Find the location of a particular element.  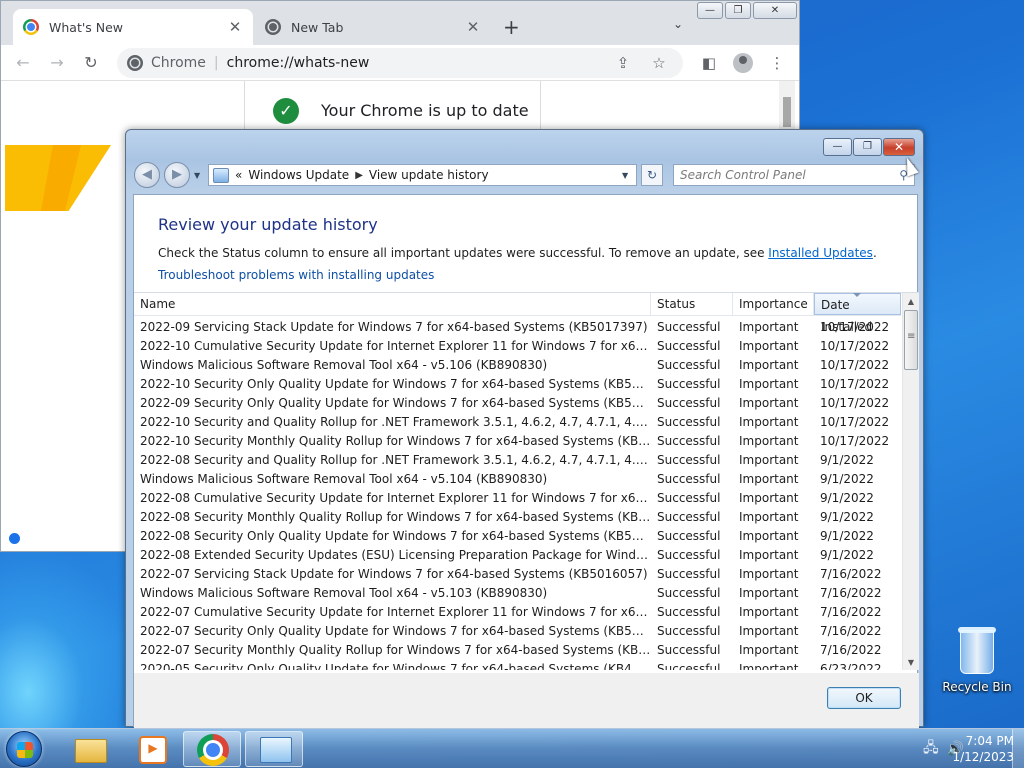

search-control-panel: ⚲ is located at coordinates (794, 175).